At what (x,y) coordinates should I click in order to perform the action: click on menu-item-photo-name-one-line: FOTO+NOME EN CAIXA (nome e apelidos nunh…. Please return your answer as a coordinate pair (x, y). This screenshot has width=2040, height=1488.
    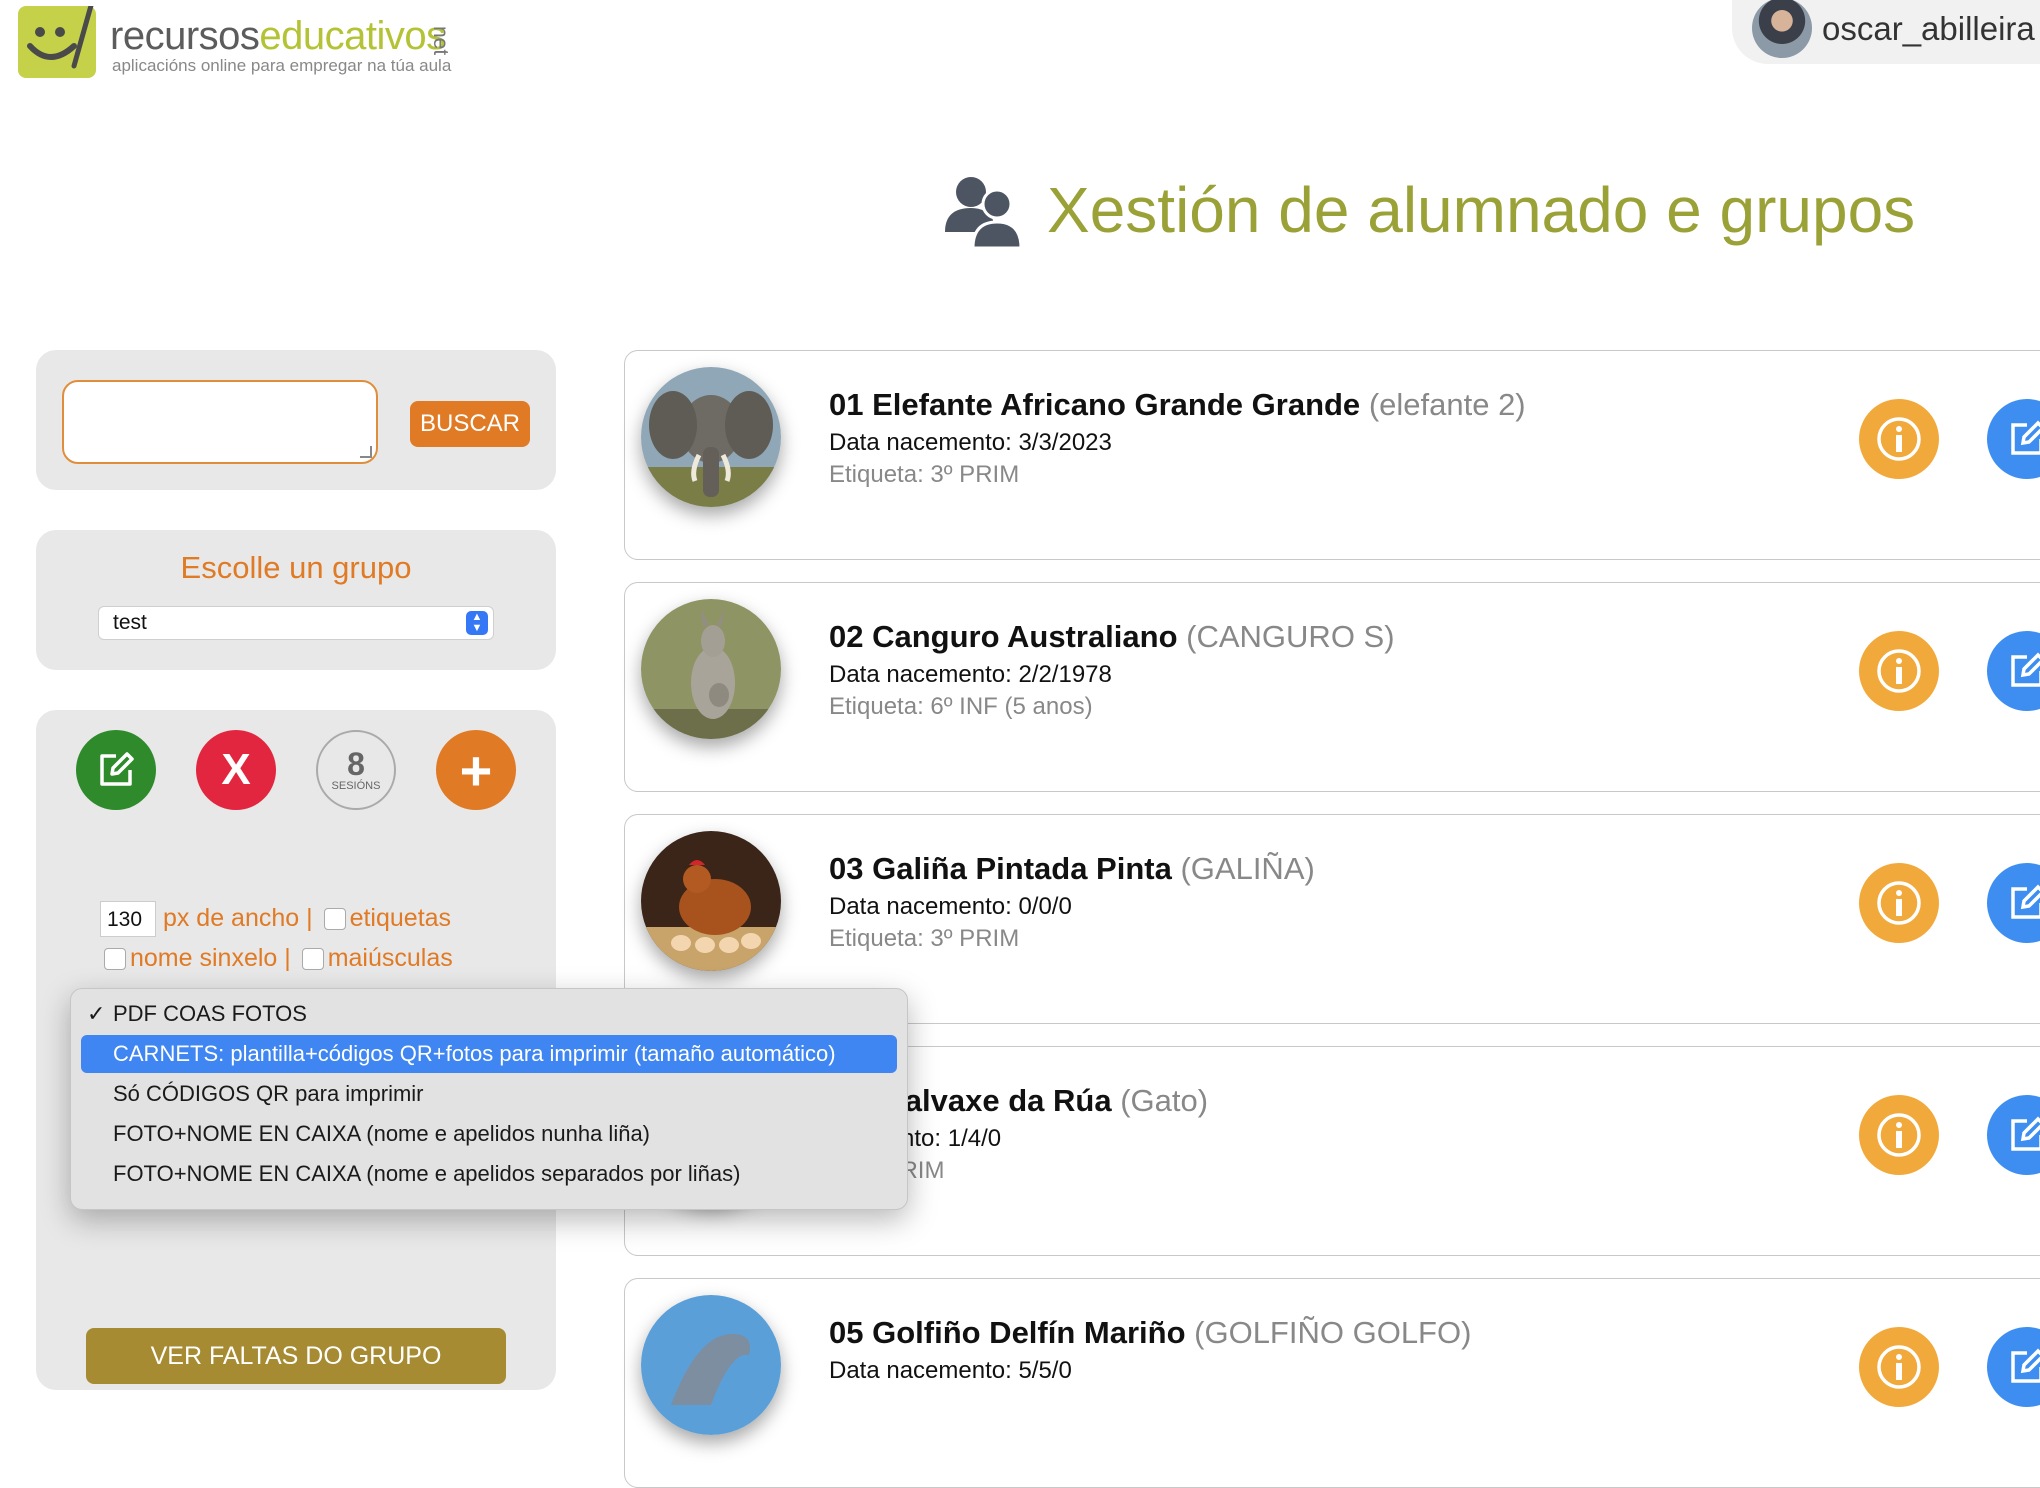
    Looking at the image, I should click on (489, 1134).